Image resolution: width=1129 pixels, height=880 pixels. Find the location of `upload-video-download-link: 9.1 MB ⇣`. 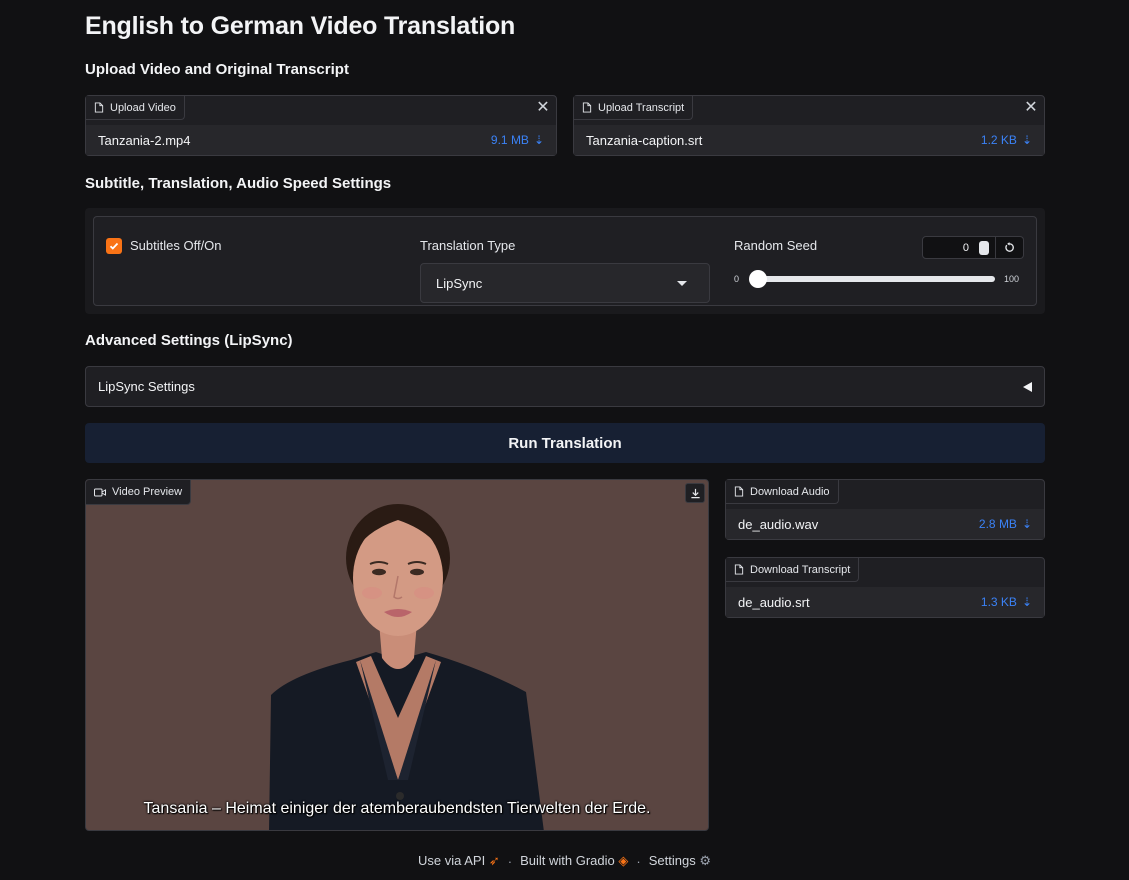

upload-video-download-link: 9.1 MB ⇣ is located at coordinates (517, 140).